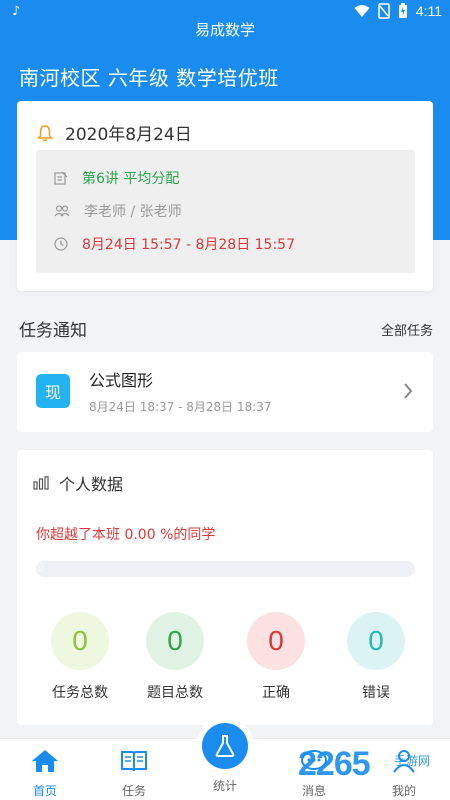 The height and width of the screenshot is (800, 450). I want to click on task-type-badge: 现, so click(53, 391).